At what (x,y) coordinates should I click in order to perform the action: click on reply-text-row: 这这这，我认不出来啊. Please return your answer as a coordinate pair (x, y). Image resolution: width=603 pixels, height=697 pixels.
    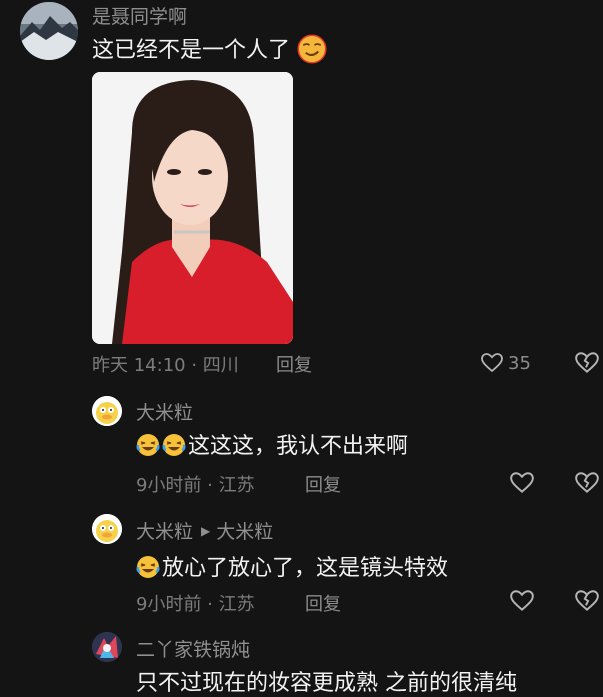
    Looking at the image, I should click on (272, 444).